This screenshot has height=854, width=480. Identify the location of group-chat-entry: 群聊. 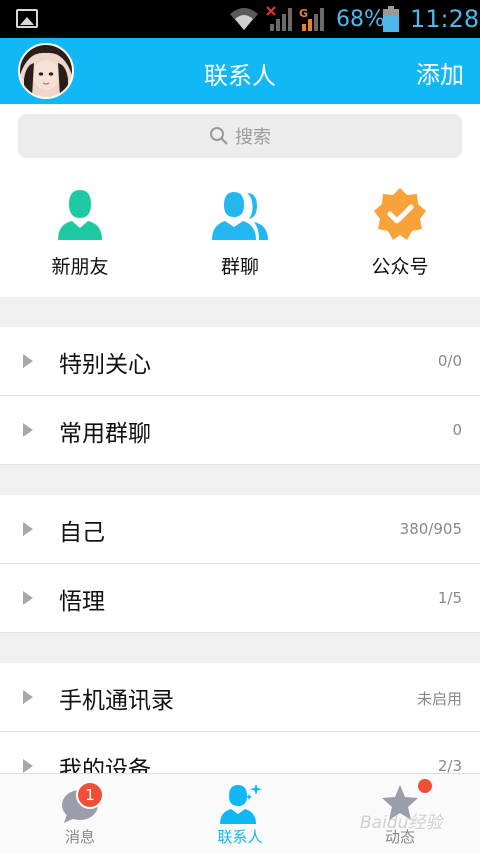
(240, 233).